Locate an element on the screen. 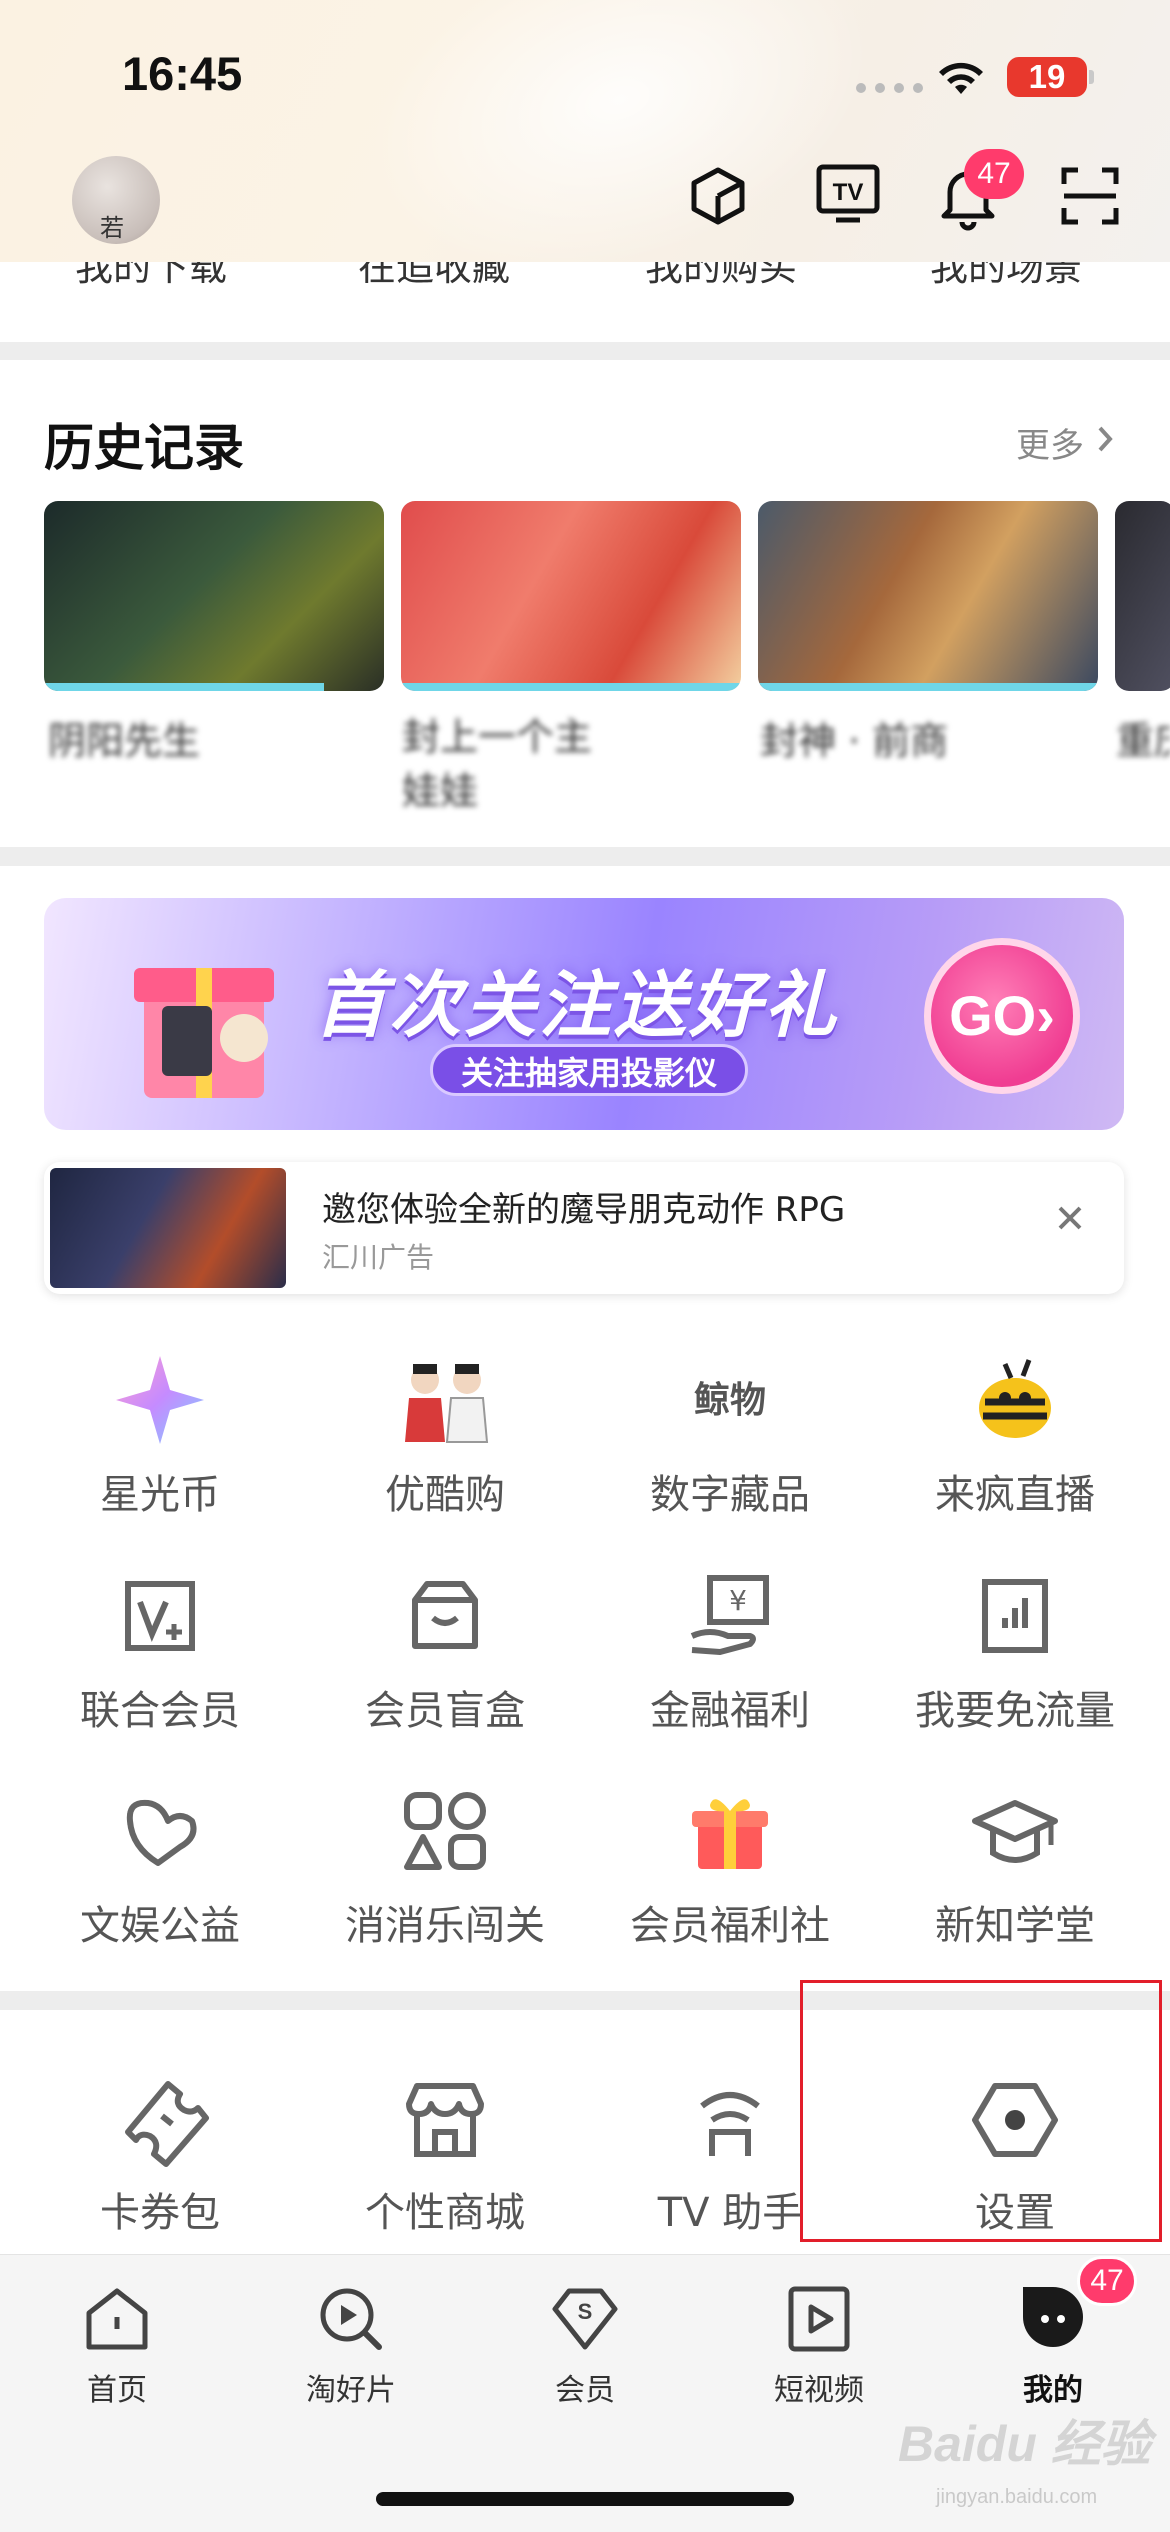  home-icon is located at coordinates (117, 2319).